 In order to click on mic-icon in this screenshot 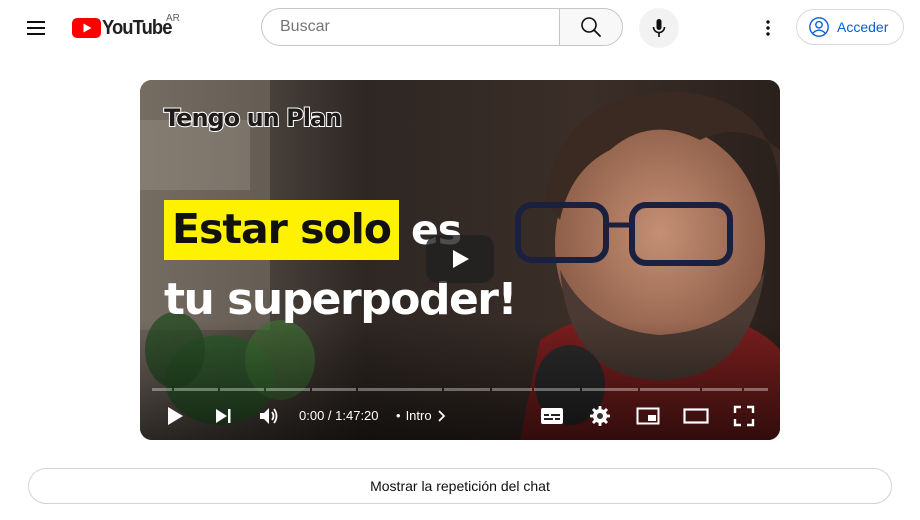, I will do `click(659, 28)`.